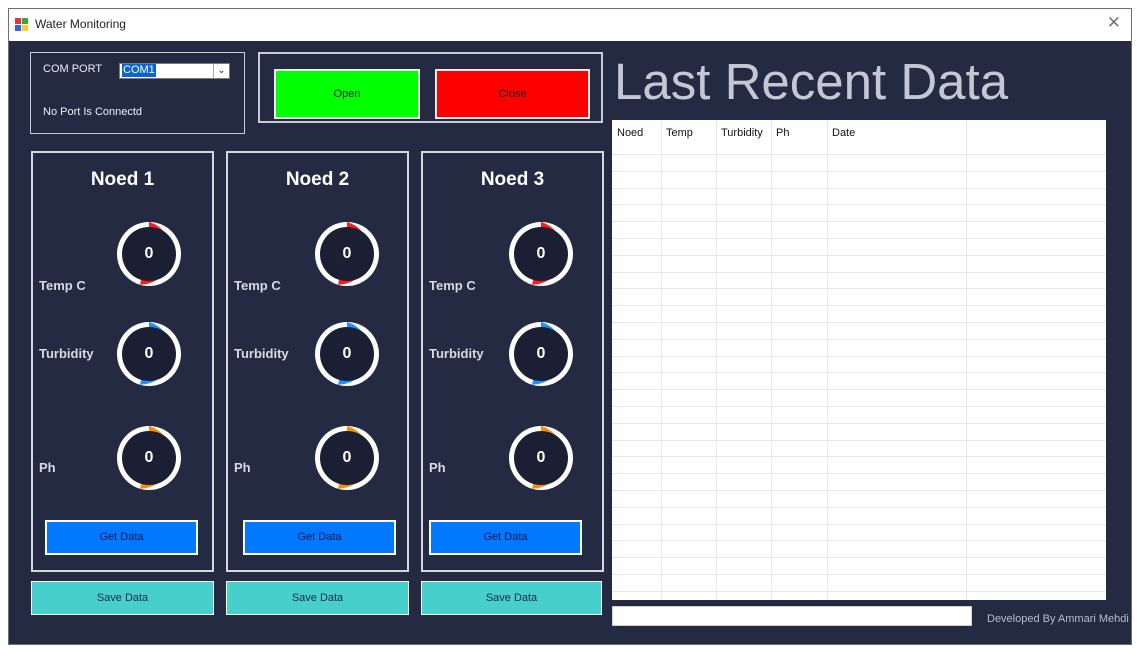 The width and height of the screenshot is (1140, 649). What do you see at coordinates (811, 81) in the screenshot?
I see `recent-data-heading: Last Recent Data` at bounding box center [811, 81].